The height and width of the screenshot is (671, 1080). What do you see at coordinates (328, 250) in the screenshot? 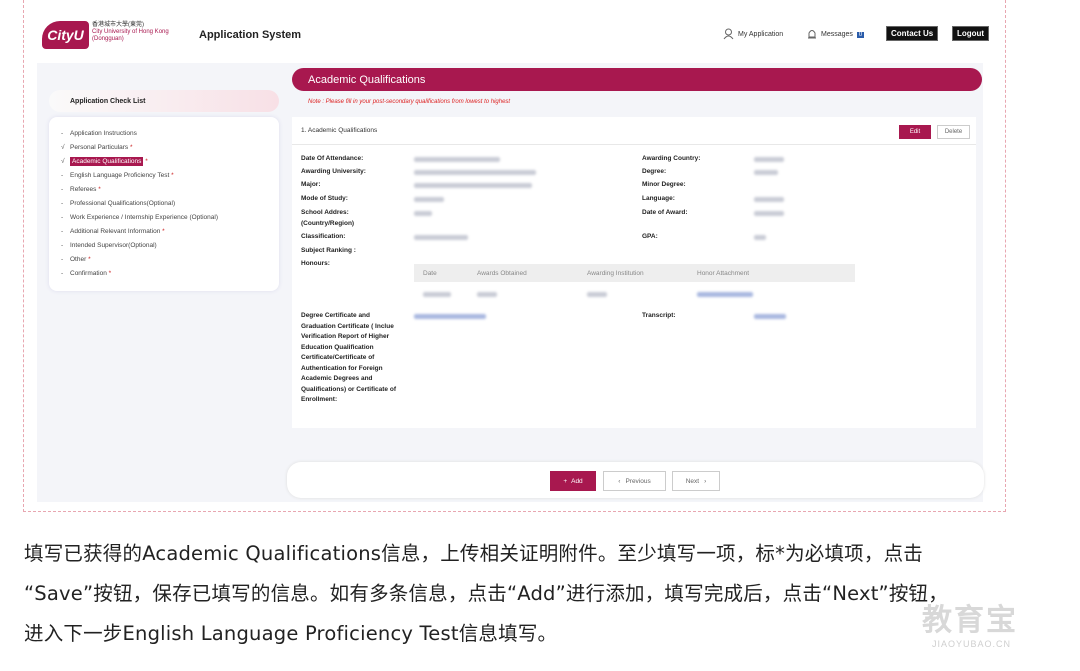
I see `label-subject-ranking: Subject Ranking :` at bounding box center [328, 250].